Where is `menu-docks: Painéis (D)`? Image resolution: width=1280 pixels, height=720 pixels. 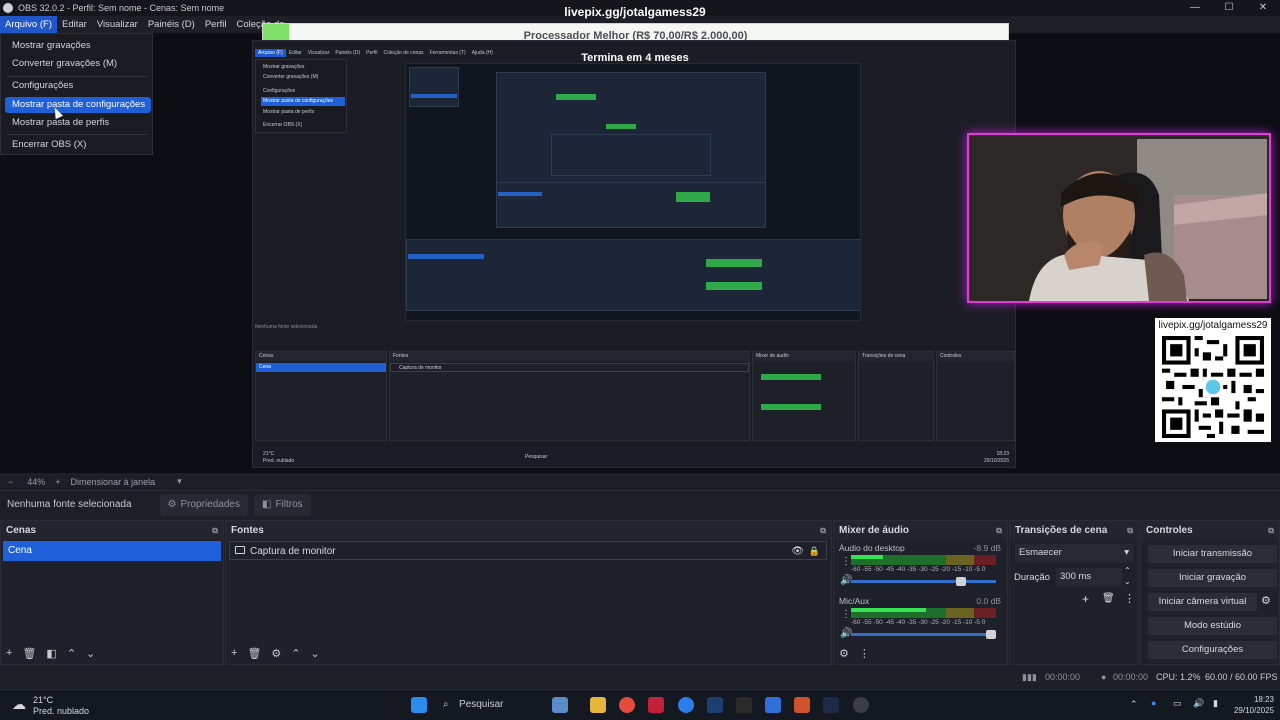
menu-docks: Painéis (D) is located at coordinates (171, 24).